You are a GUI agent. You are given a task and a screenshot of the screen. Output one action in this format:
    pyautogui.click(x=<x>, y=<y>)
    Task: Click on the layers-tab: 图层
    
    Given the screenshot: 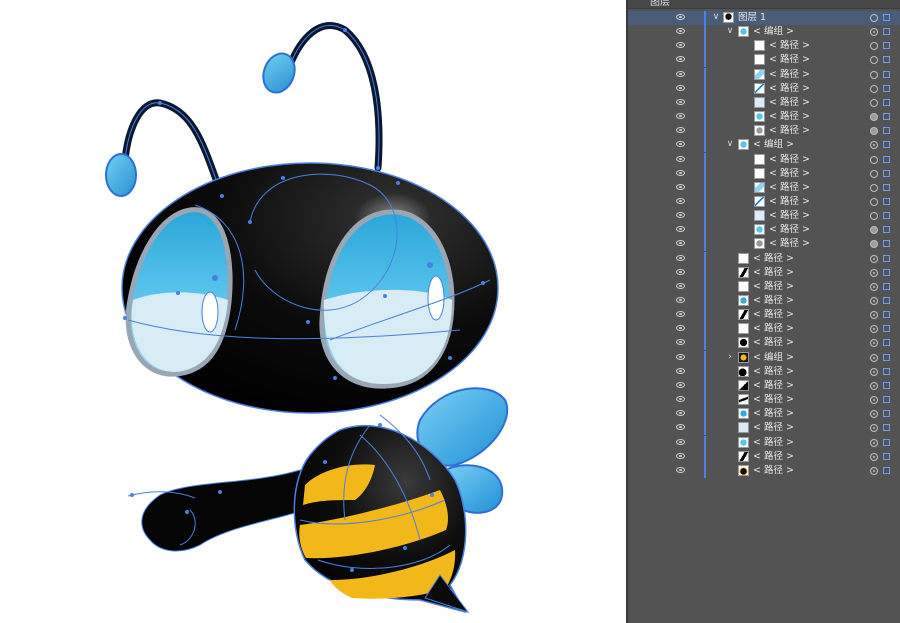 What is the action you would take?
    pyautogui.click(x=660, y=4)
    